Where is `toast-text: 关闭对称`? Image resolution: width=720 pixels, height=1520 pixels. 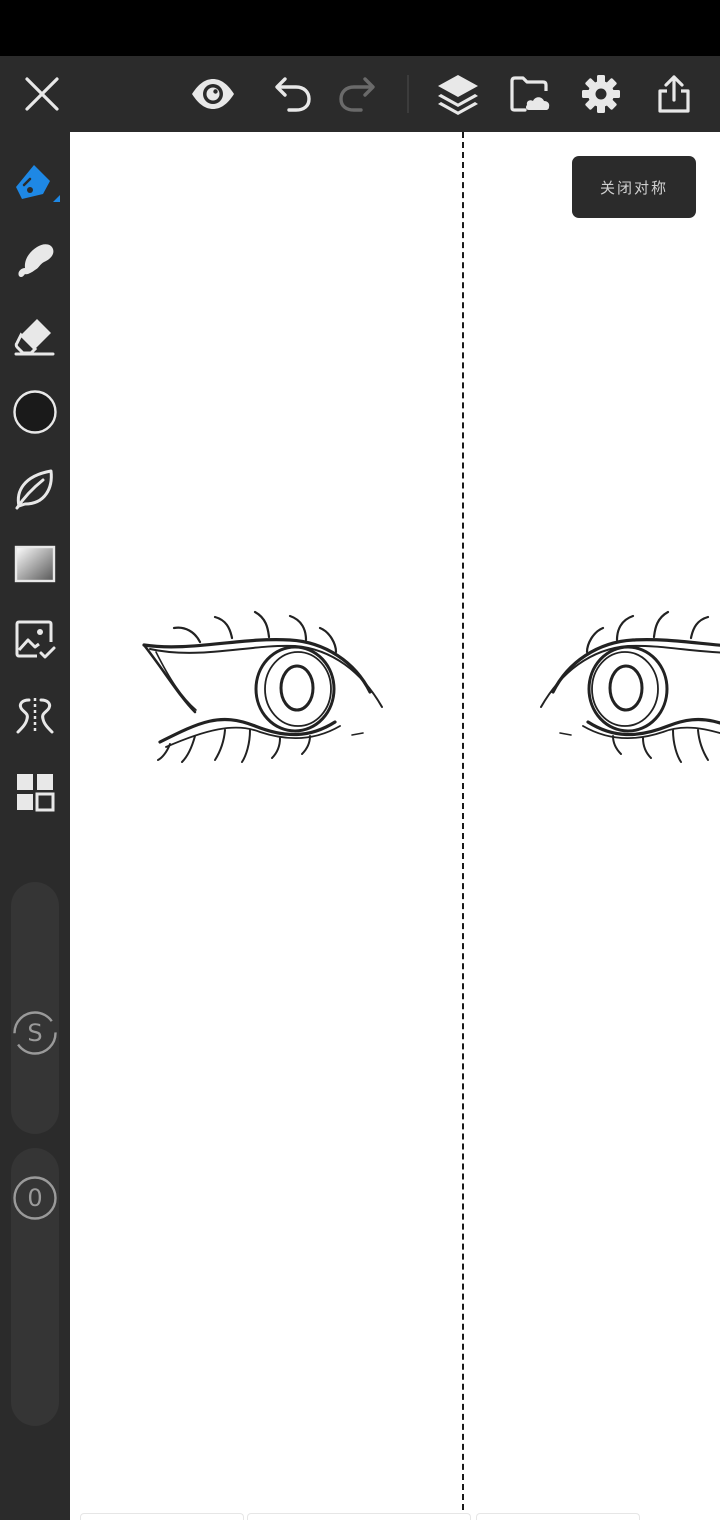
toast-text: 关闭对称 is located at coordinates (633, 187).